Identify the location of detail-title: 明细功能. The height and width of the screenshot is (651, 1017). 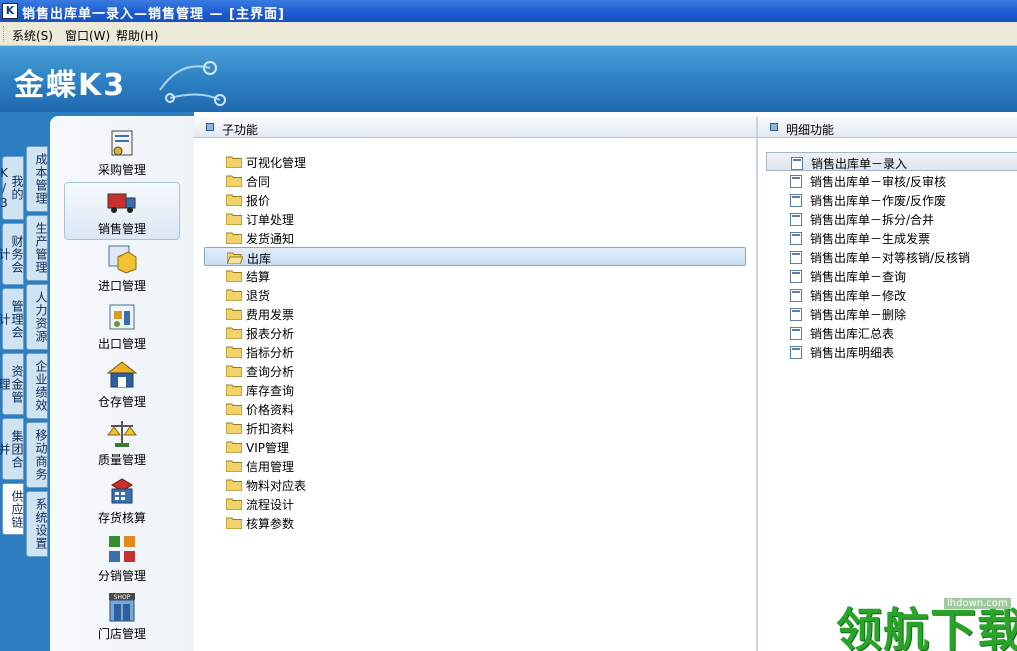
(810, 130).